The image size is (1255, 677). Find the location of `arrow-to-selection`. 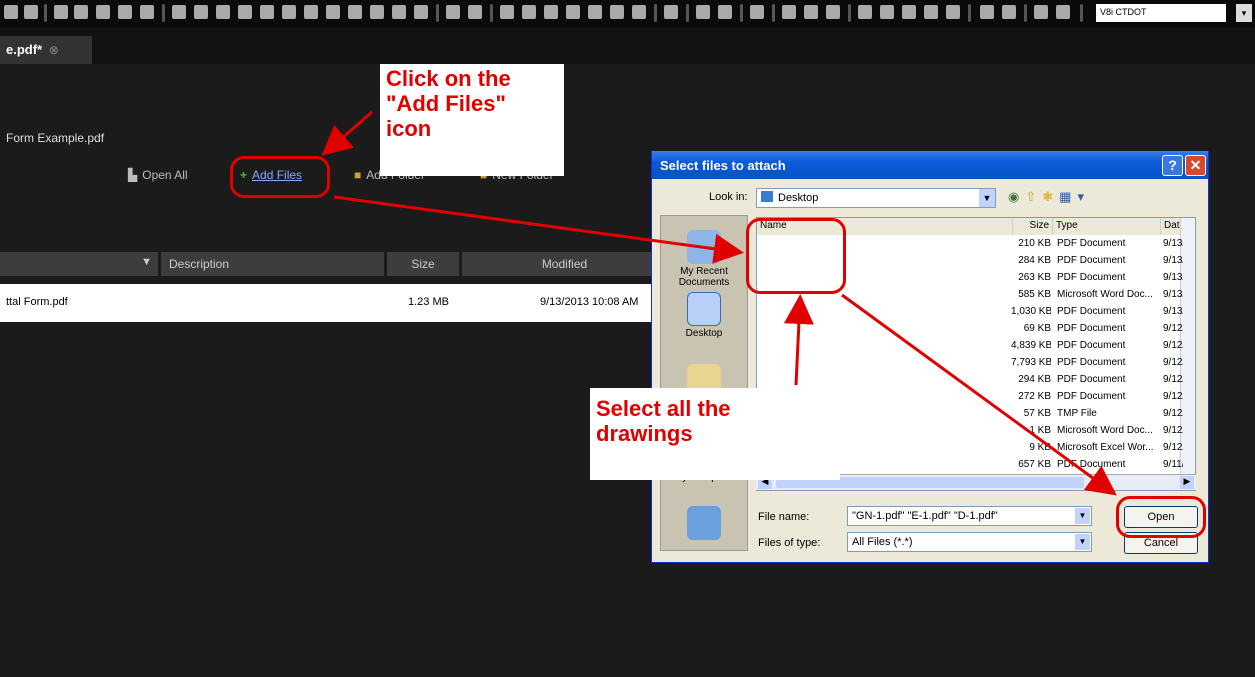

arrow-to-selection is located at coordinates (798, 340).